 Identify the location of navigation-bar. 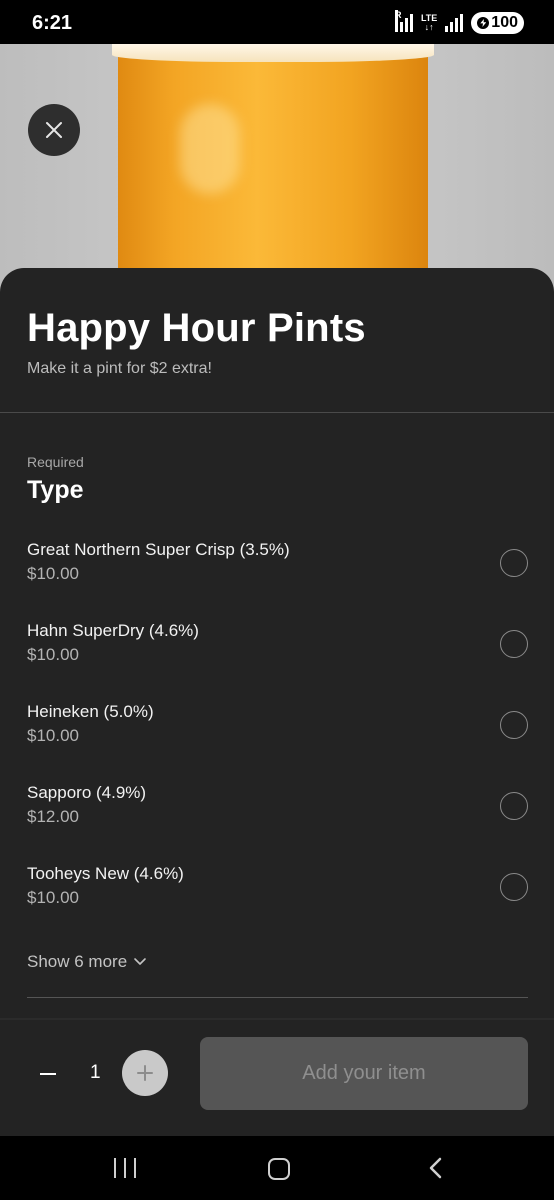
(277, 1168).